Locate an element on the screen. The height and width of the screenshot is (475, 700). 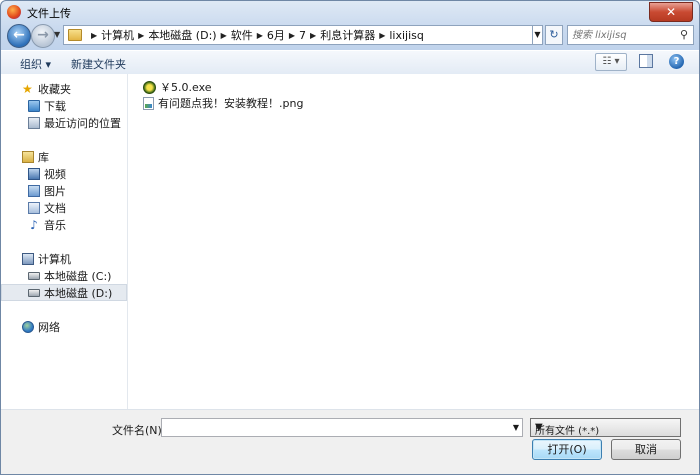
png-image-icon is located at coordinates (148, 103).